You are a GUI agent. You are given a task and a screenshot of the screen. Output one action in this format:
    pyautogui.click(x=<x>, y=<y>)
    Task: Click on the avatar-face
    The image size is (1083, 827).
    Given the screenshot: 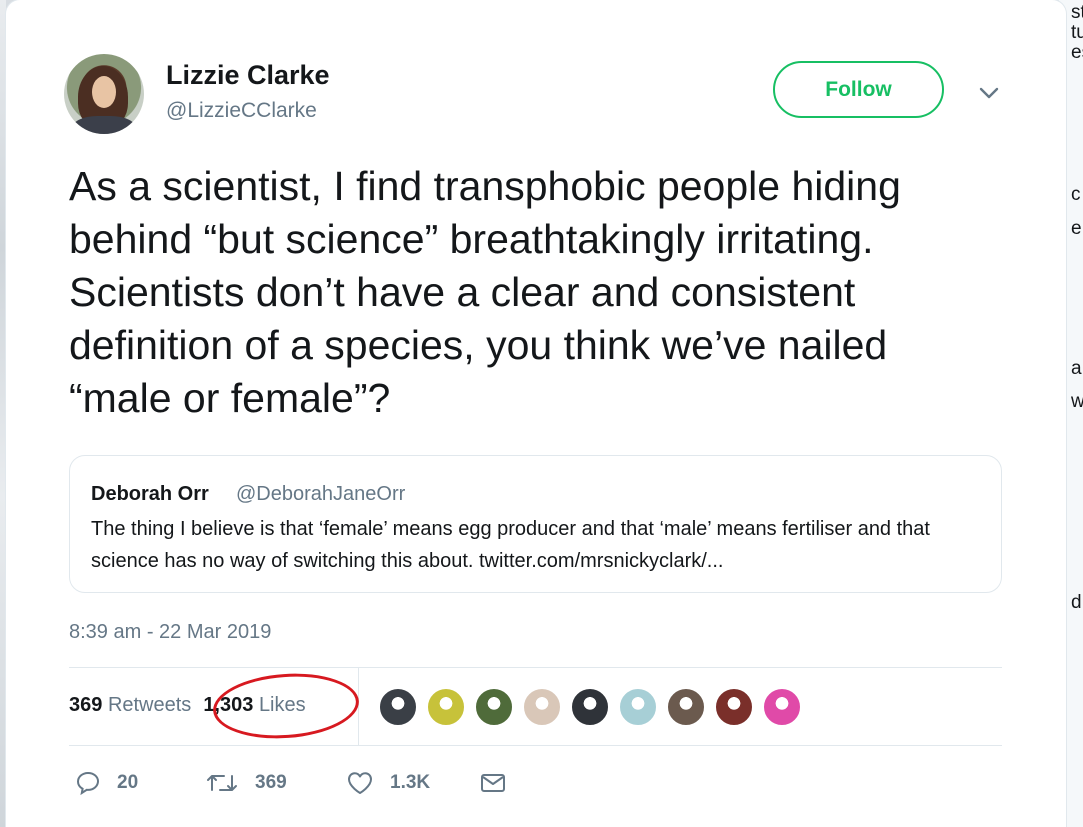 What is the action you would take?
    pyautogui.click(x=104, y=92)
    